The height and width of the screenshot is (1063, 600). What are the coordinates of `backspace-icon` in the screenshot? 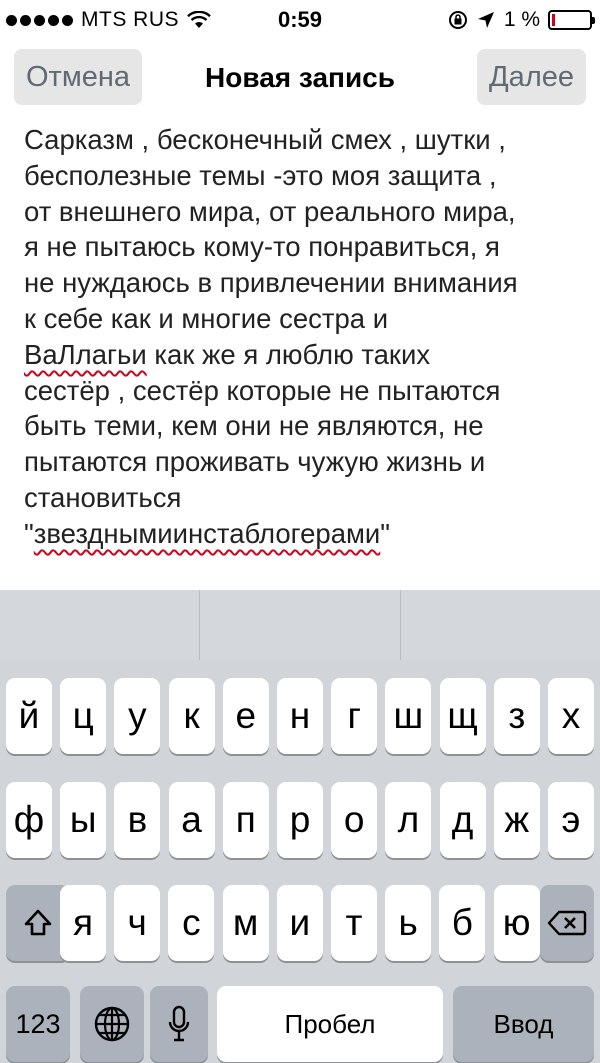 It's located at (567, 923).